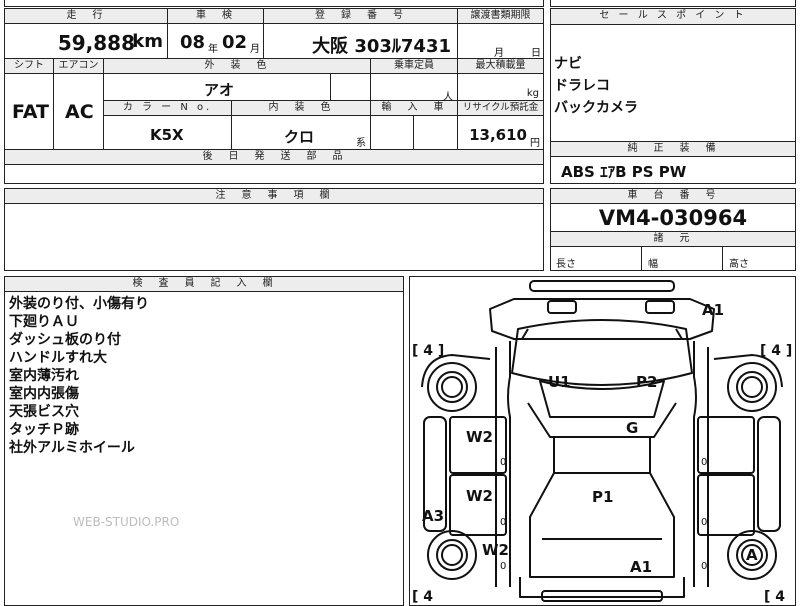 The width and height of the screenshot is (800, 606). Describe the element at coordinates (274, 174) in the screenshot. I see `later-parts-cell` at that location.